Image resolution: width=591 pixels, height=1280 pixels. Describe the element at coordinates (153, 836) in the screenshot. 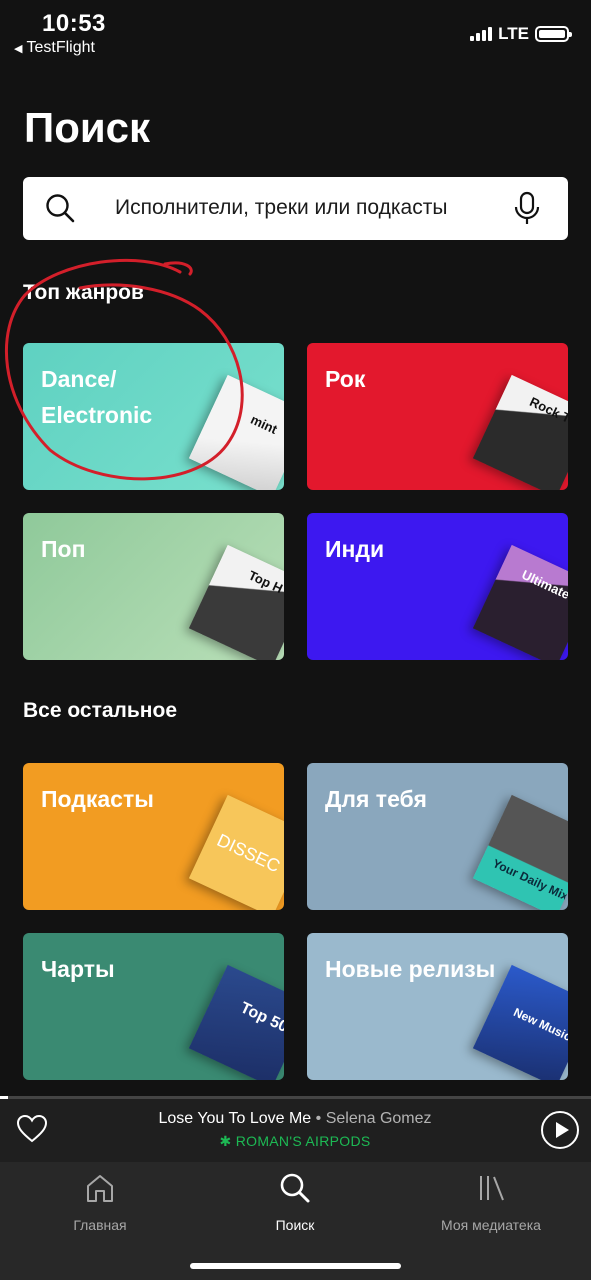

I see `category-tile-podcasts: Подкасты DISSEC` at that location.